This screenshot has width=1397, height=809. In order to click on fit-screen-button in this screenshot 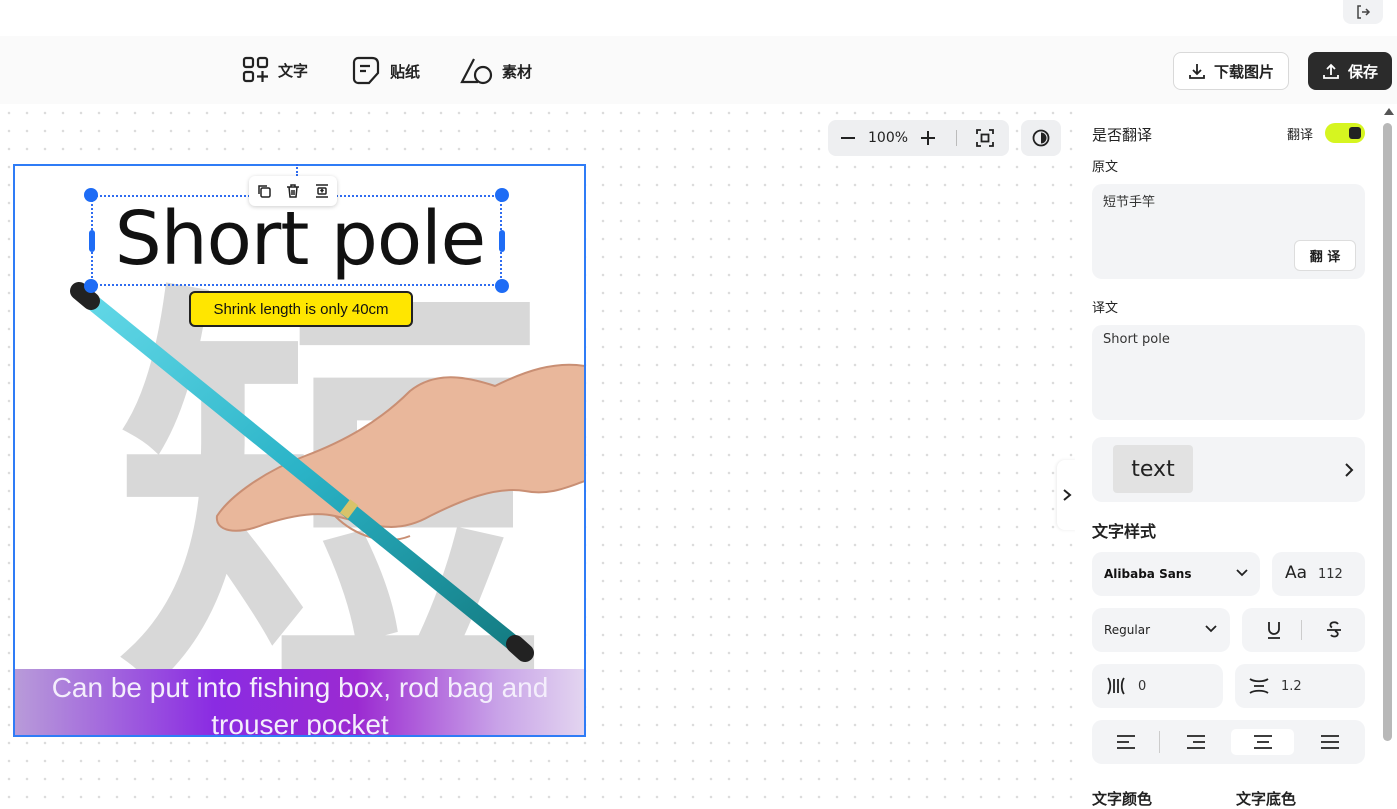, I will do `click(985, 138)`.